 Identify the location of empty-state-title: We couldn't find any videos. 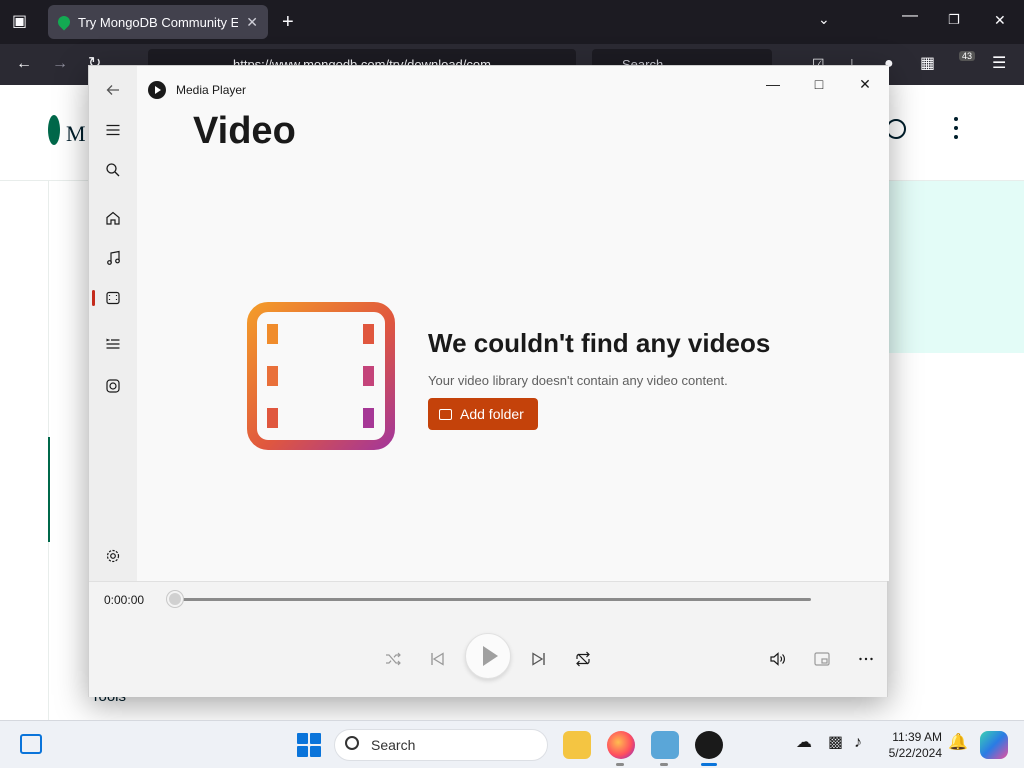
(599, 343).